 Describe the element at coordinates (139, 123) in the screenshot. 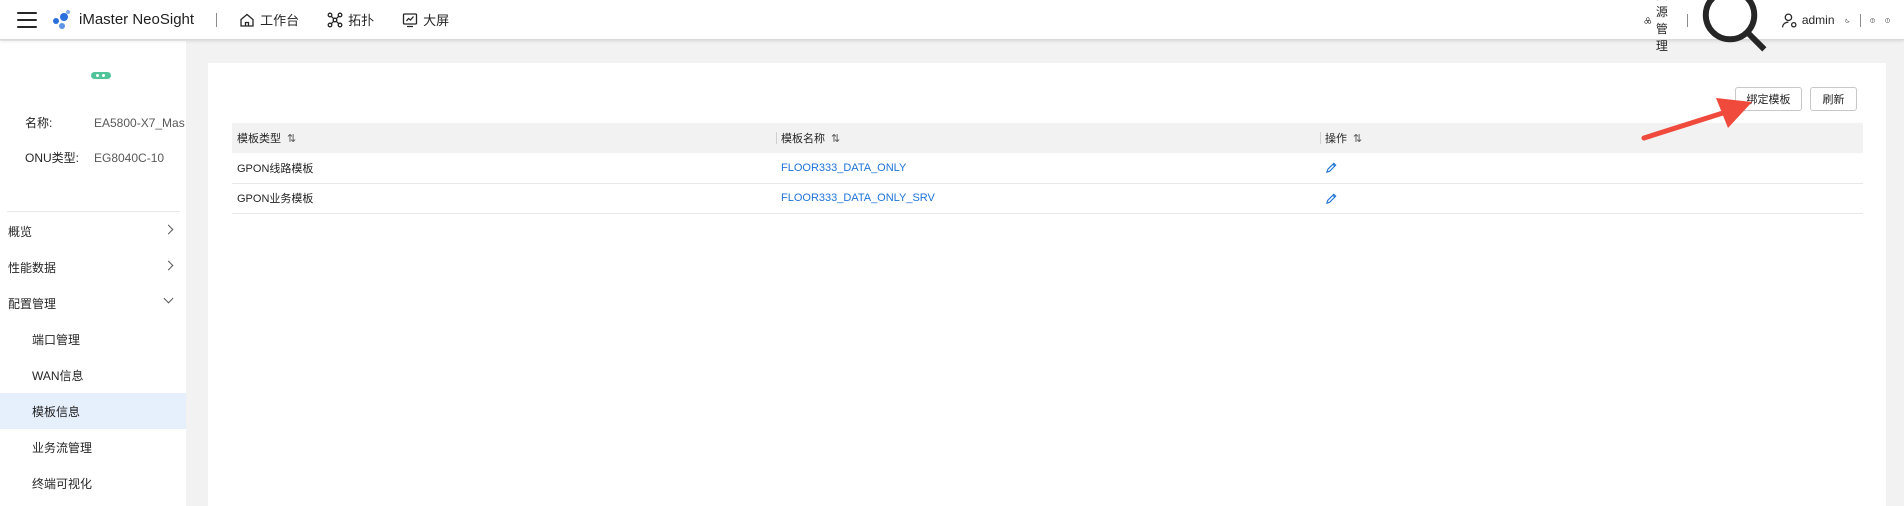

I see `device-name-value: EA5800-X7_Mas` at that location.